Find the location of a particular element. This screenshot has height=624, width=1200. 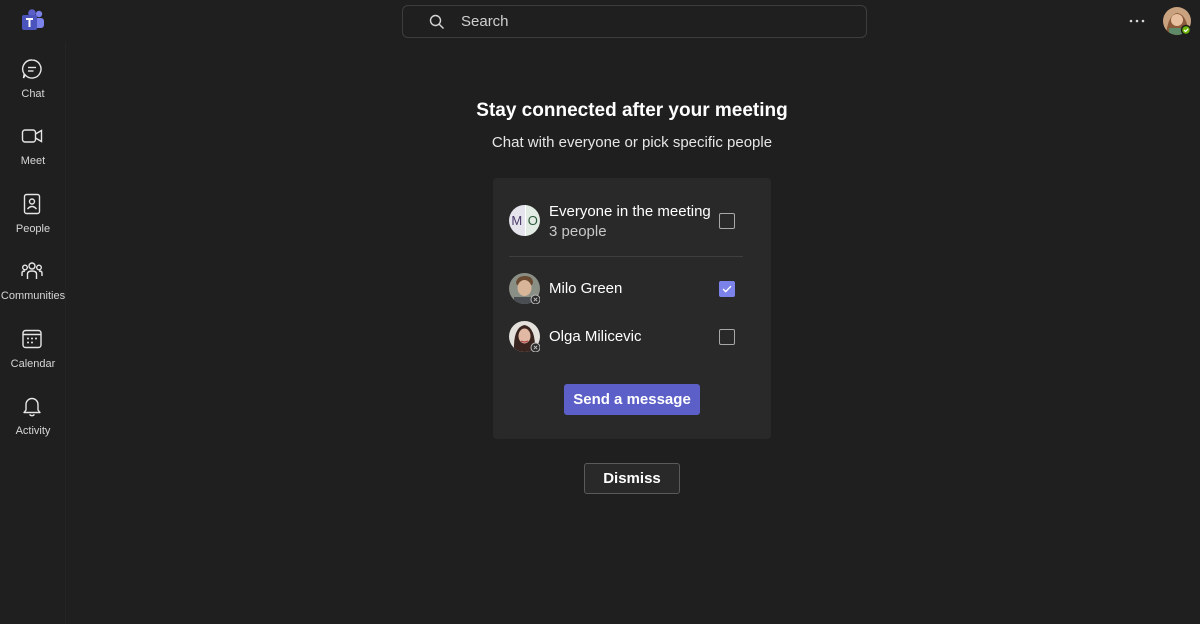

rail-item-chat: Chat is located at coordinates (33, 88).